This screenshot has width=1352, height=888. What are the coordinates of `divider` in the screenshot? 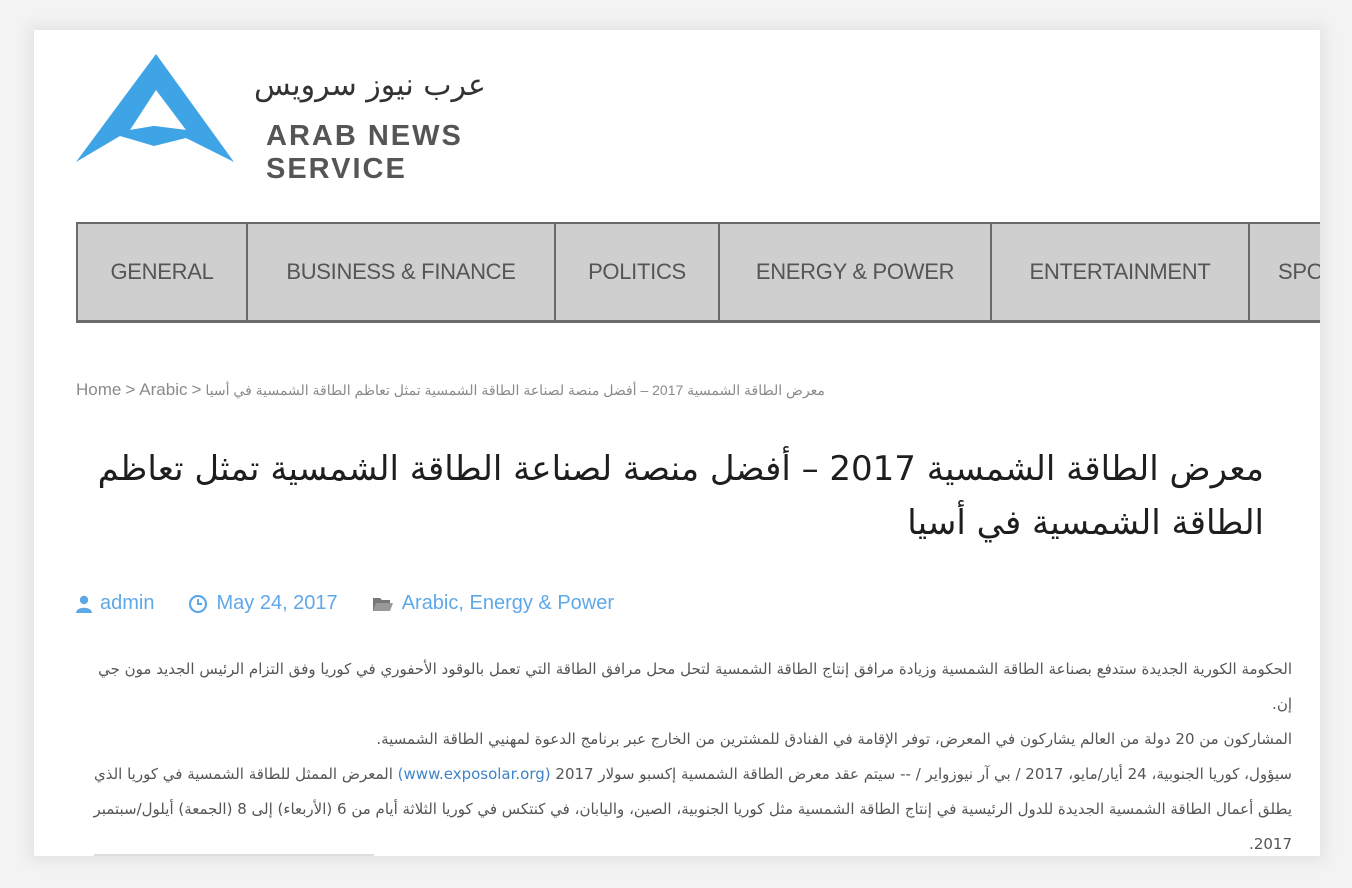 It's located at (234, 855).